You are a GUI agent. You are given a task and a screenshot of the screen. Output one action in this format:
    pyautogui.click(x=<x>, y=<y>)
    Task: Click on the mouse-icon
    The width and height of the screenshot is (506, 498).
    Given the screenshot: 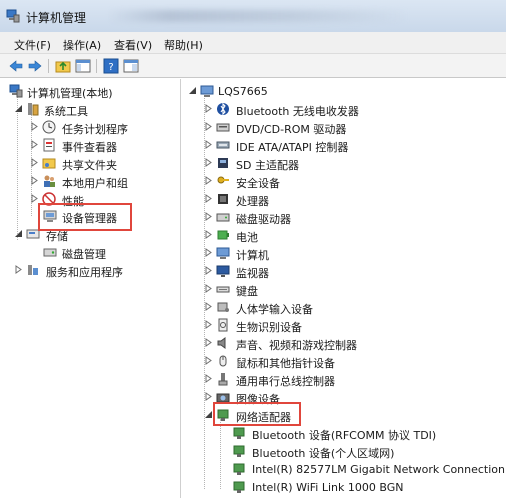 What is the action you would take?
    pyautogui.click(x=223, y=361)
    